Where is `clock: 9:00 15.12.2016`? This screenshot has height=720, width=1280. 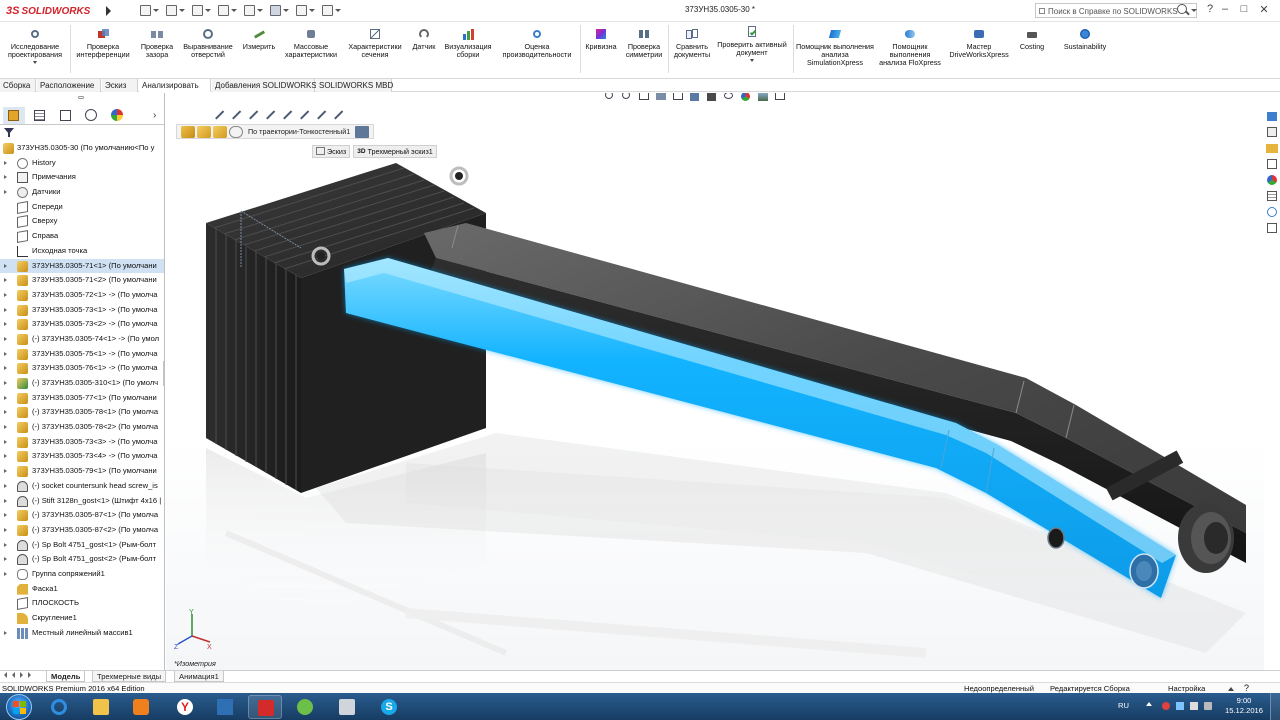 clock: 9:00 15.12.2016 is located at coordinates (1244, 706).